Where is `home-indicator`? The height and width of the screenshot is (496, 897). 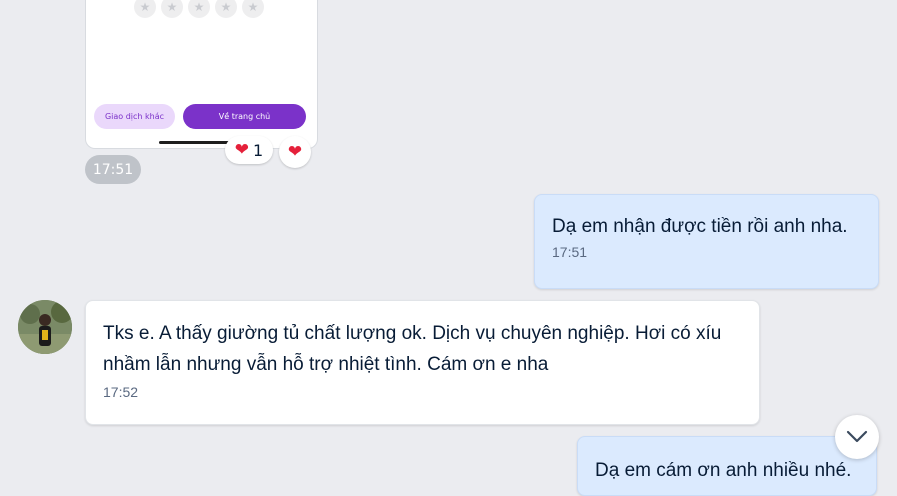 home-indicator is located at coordinates (195, 142).